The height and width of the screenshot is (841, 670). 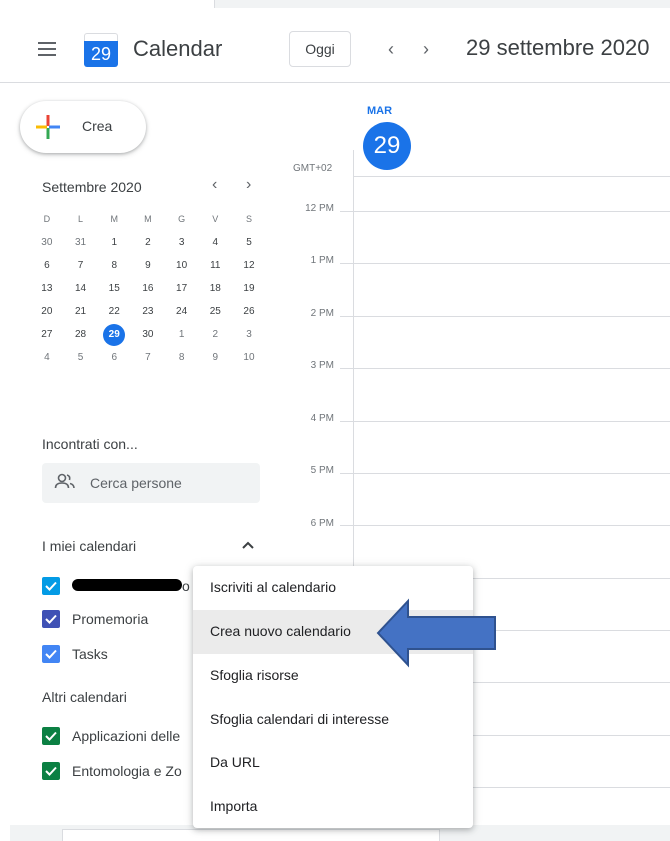 What do you see at coordinates (249, 288) in the screenshot?
I see `mini-calendar-day: 19` at bounding box center [249, 288].